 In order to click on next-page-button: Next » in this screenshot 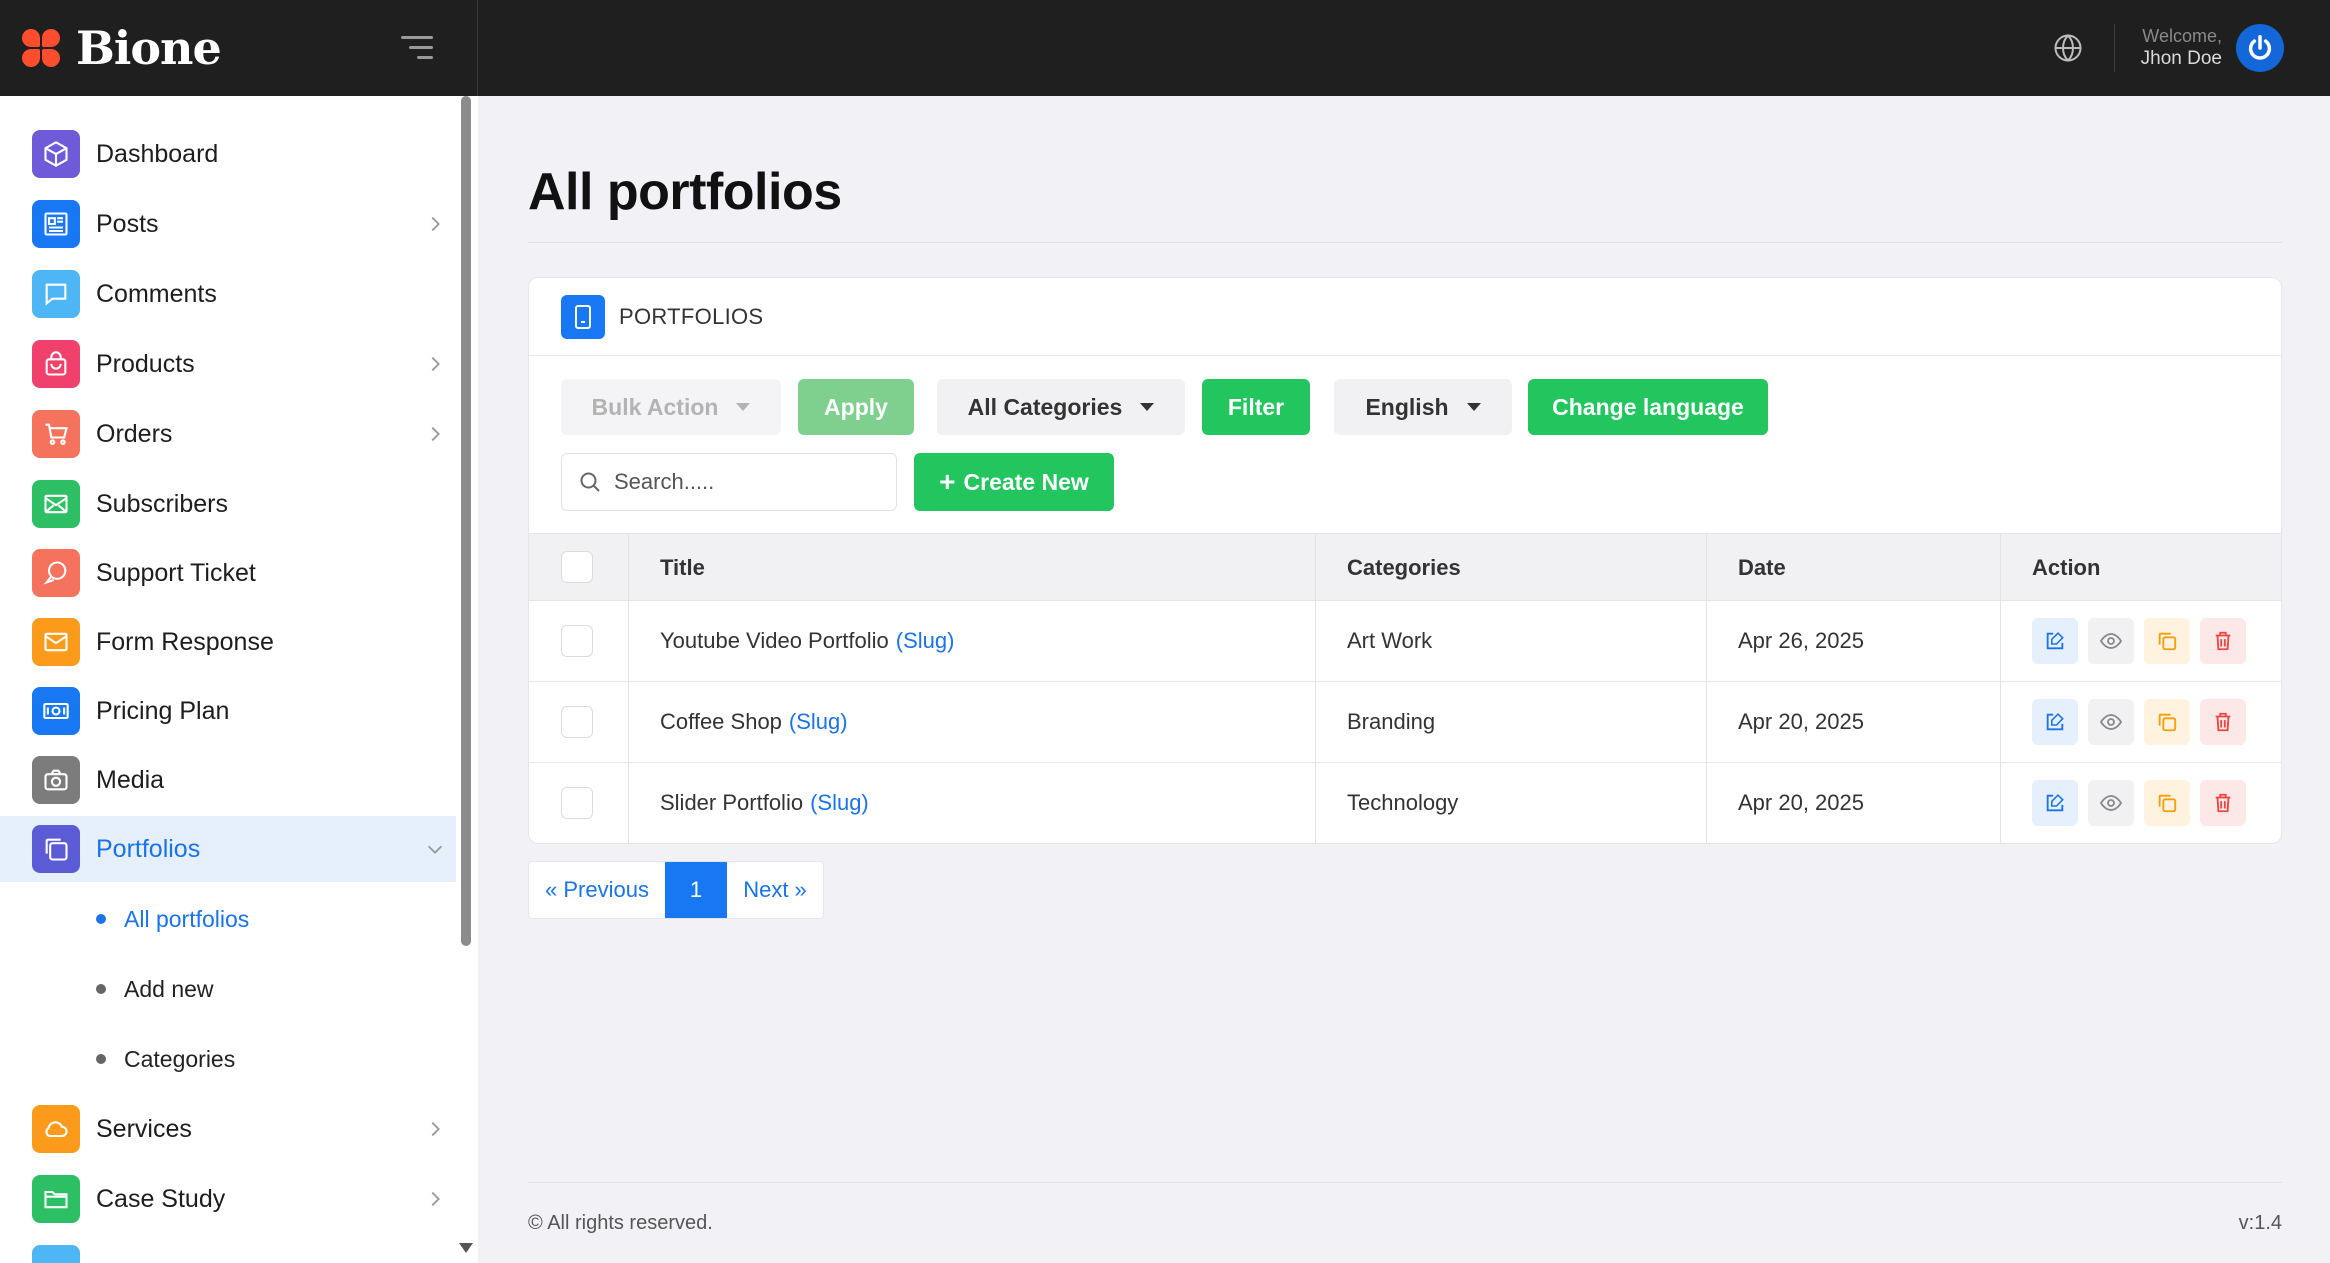, I will do `click(775, 890)`.